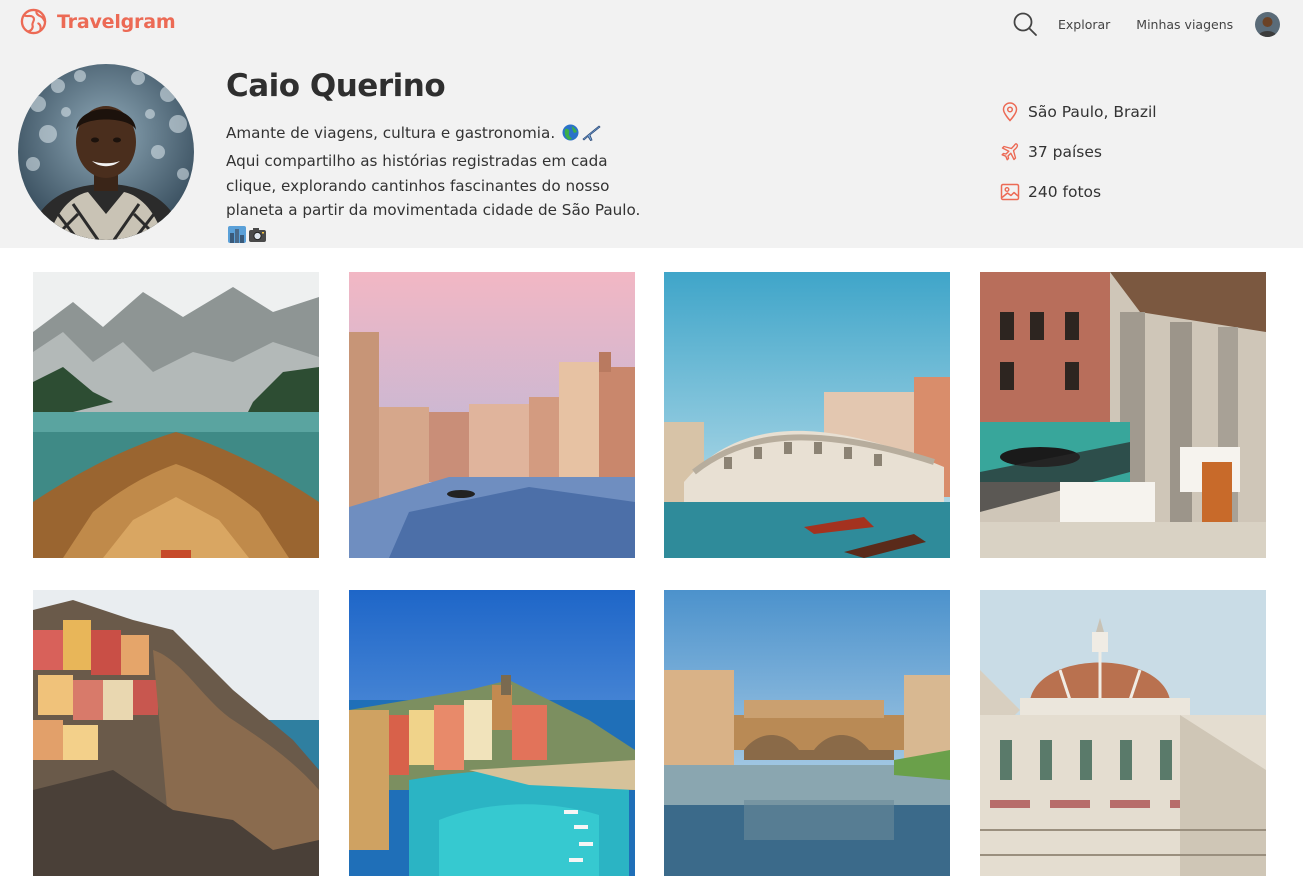 Image resolution: width=1303 pixels, height=884 pixels. Describe the element at coordinates (591, 136) in the screenshot. I see `airplane-emoji-icon` at that location.